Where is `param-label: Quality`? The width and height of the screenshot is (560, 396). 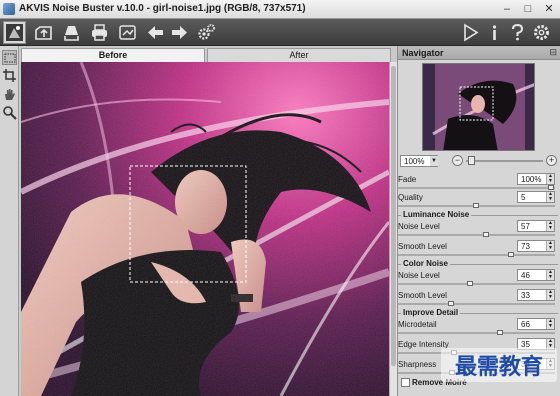
param-label: Quality is located at coordinates (410, 197).